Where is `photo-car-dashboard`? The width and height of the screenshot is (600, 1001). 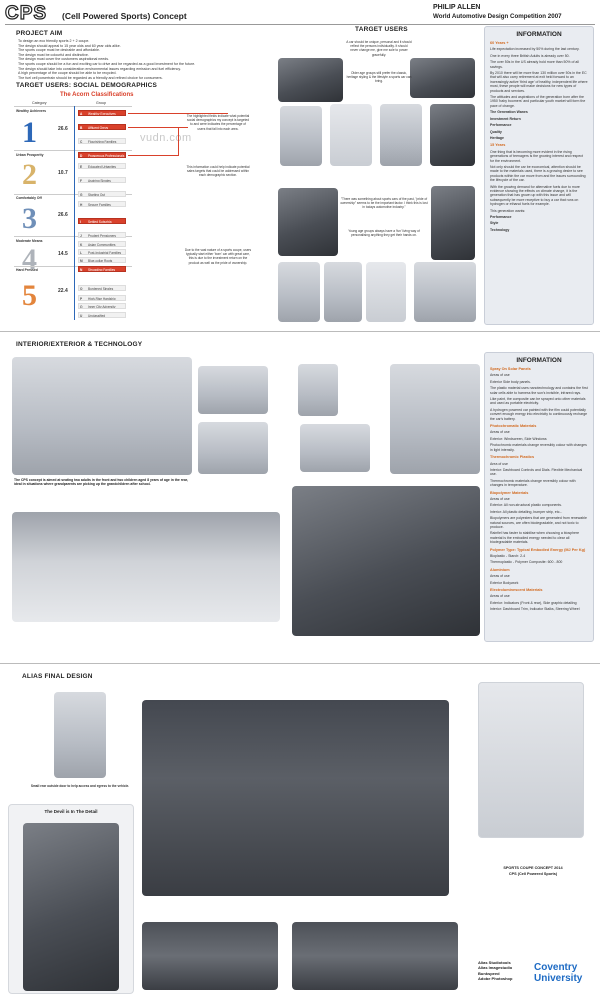 photo-car-dashboard is located at coordinates (453, 223).